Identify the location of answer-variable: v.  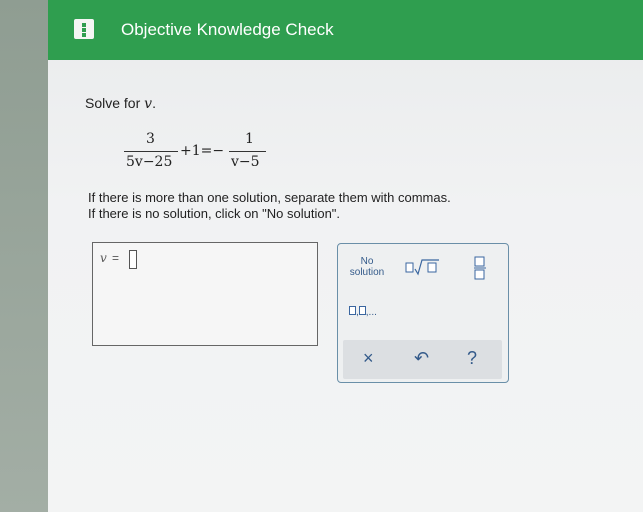
(103, 258).